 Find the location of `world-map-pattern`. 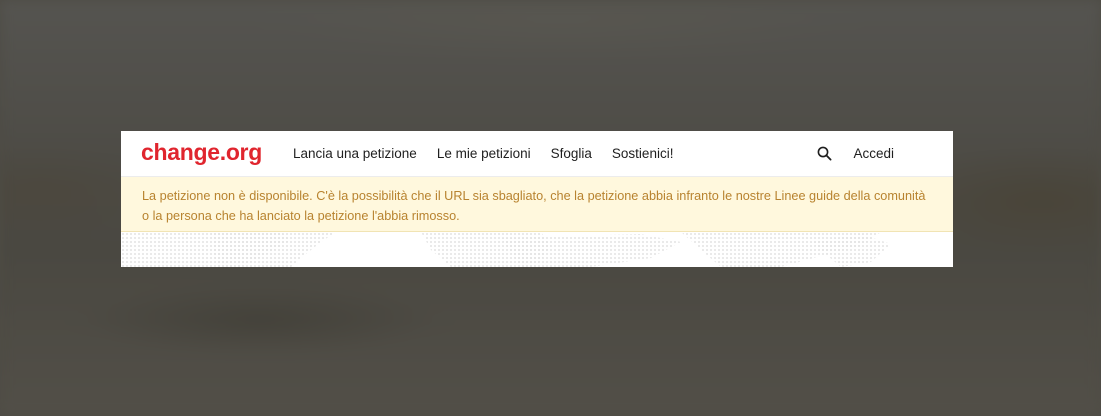

world-map-pattern is located at coordinates (506, 249).